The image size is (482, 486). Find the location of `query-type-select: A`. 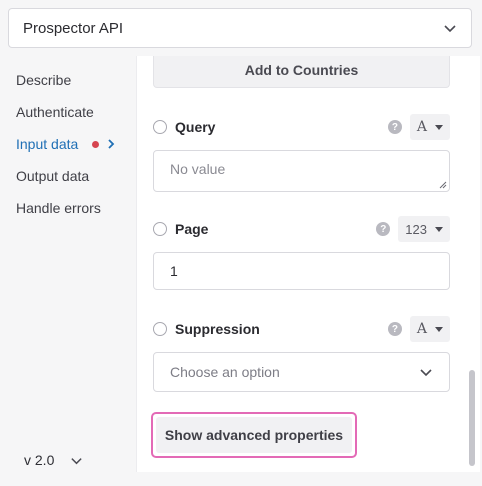

query-type-select: A is located at coordinates (429, 127).